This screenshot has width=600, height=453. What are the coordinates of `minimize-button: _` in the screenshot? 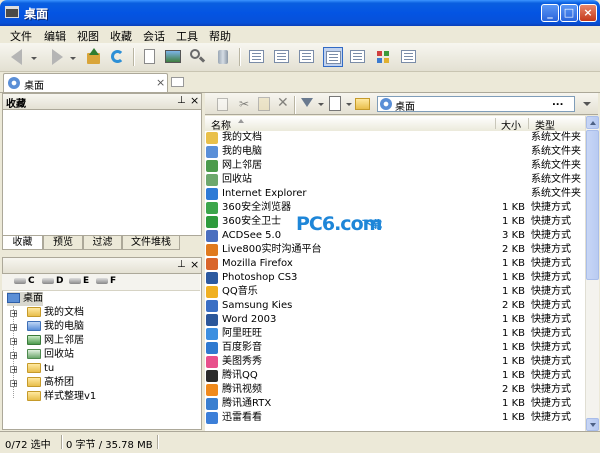 It's located at (550, 13).